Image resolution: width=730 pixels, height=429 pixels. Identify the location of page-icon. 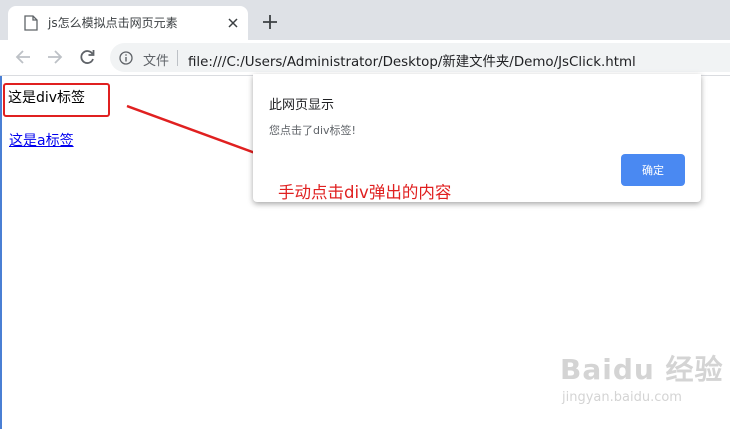
(31, 23).